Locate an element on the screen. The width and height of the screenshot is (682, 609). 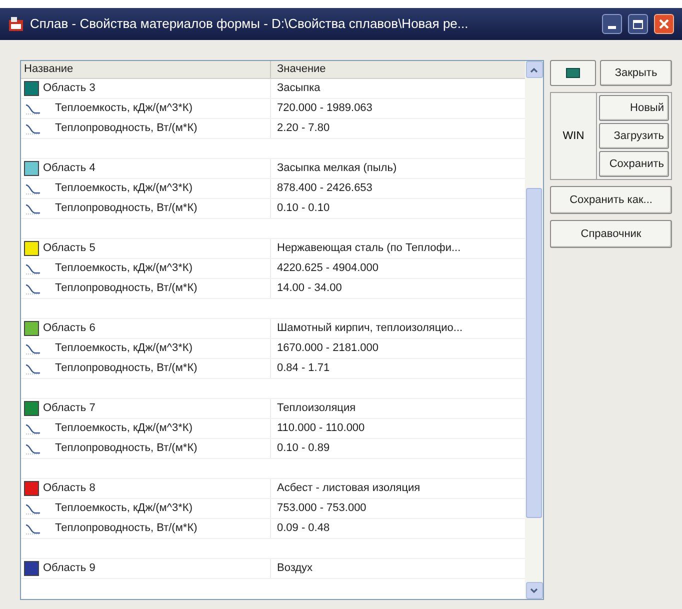
button: Сохранить is located at coordinates (634, 164).